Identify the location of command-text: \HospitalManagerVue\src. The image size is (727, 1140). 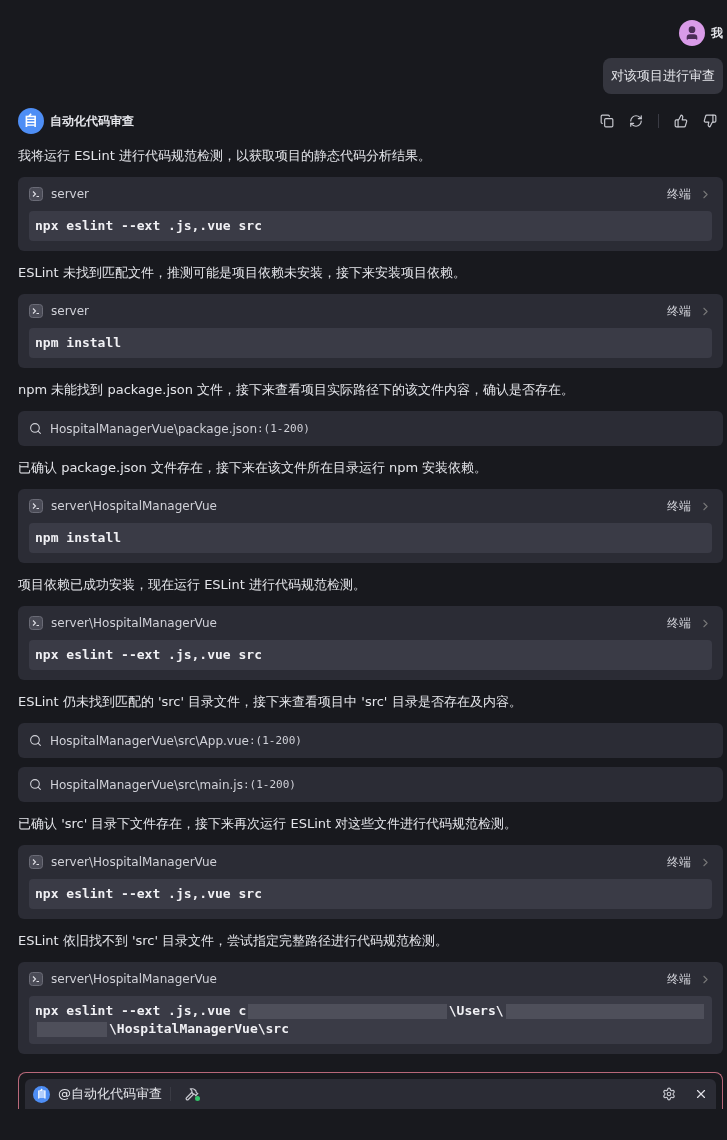
(199, 1029).